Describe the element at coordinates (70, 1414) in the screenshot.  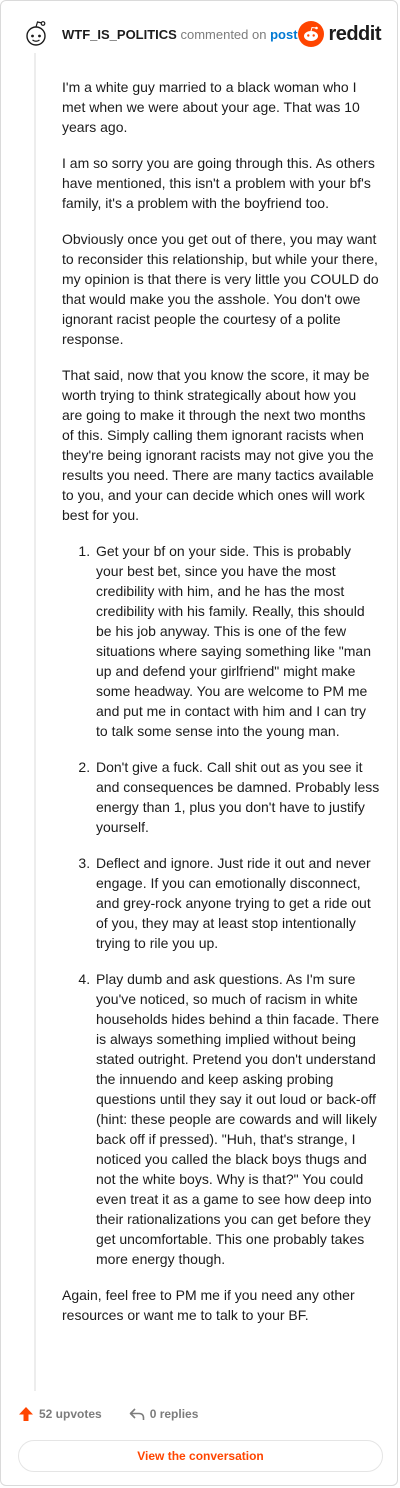
I see `upvote-count: 52 upvotes` at that location.